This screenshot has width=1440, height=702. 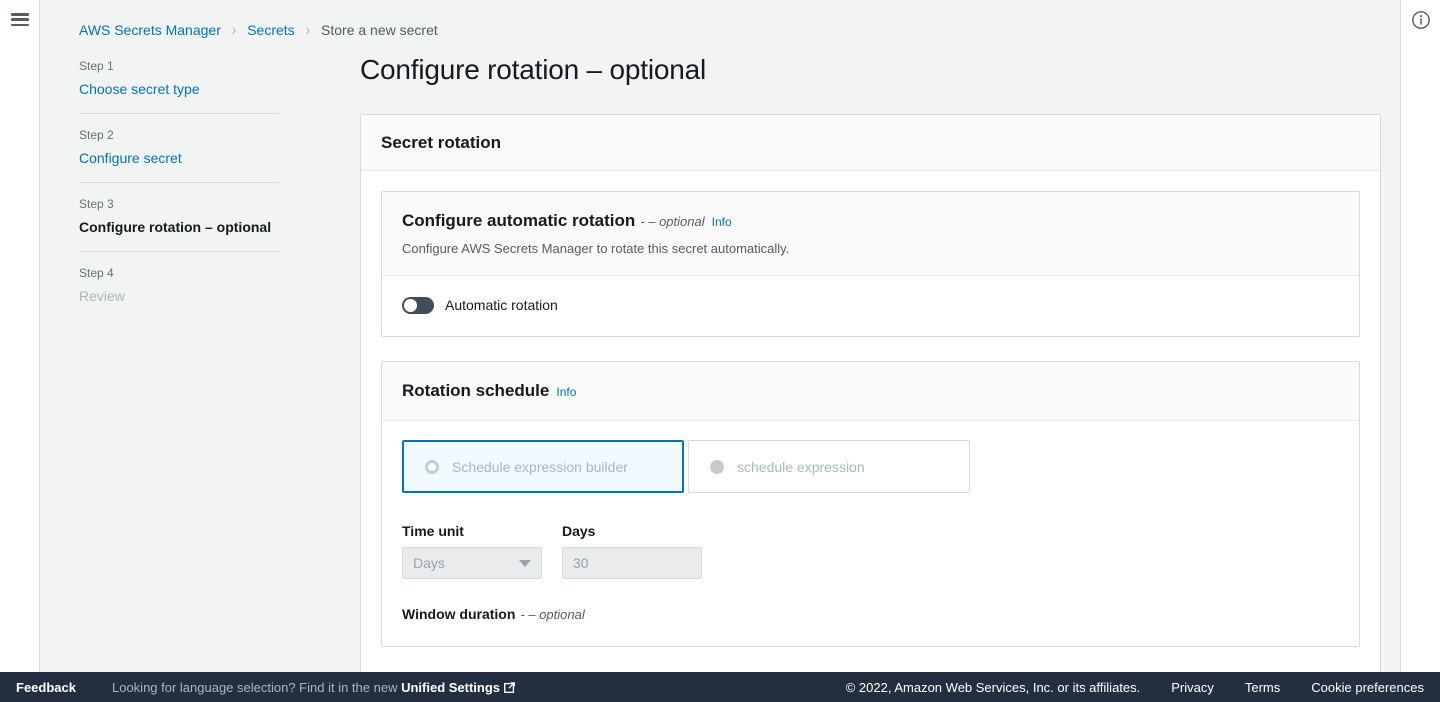 What do you see at coordinates (175, 227) in the screenshot?
I see `wizard-step-3-label: Configure rotation – optional` at bounding box center [175, 227].